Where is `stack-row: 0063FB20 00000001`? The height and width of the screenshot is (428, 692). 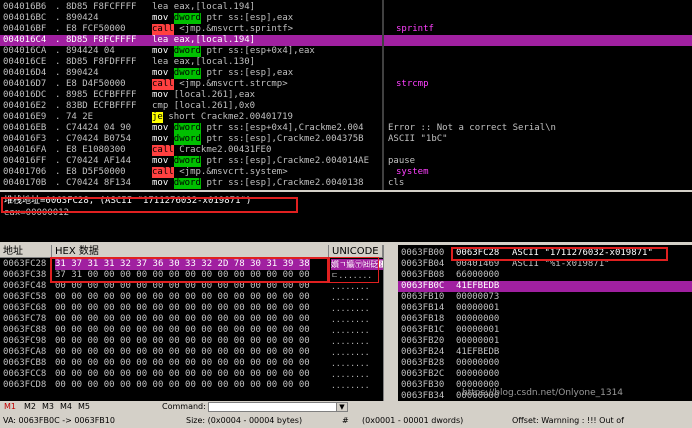
stack-row: 0063FB20 00000001 is located at coordinates (545, 341).